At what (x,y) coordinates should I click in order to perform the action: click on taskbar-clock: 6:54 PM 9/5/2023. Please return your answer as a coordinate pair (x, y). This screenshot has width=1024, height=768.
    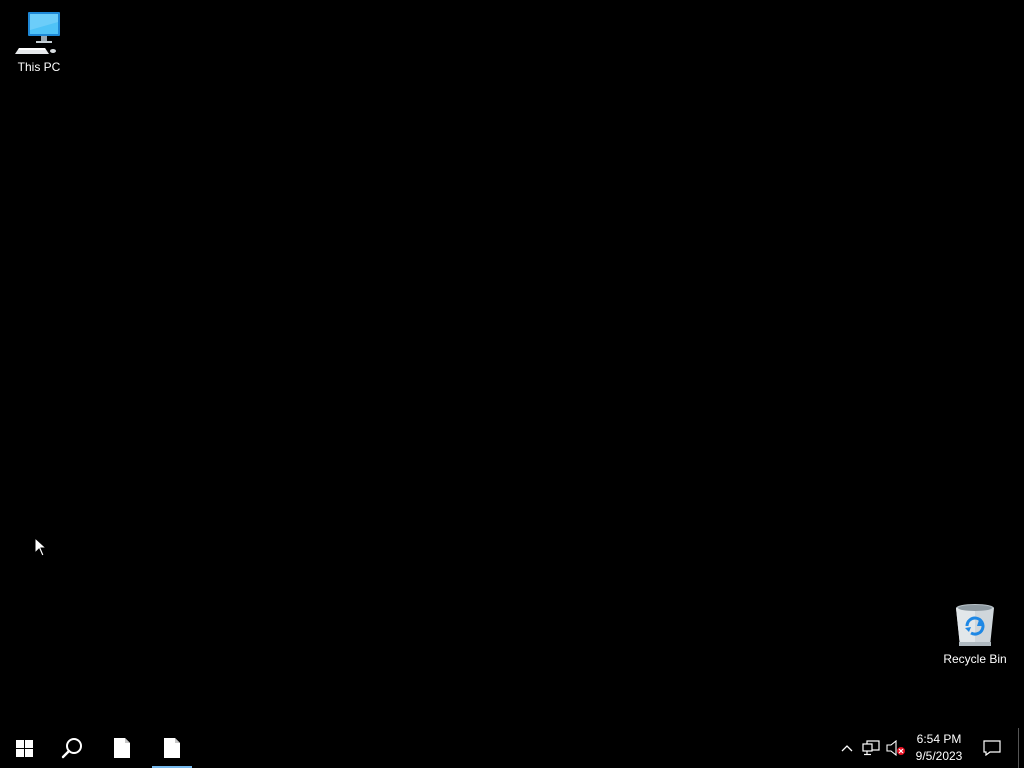
    Looking at the image, I should click on (939, 748).